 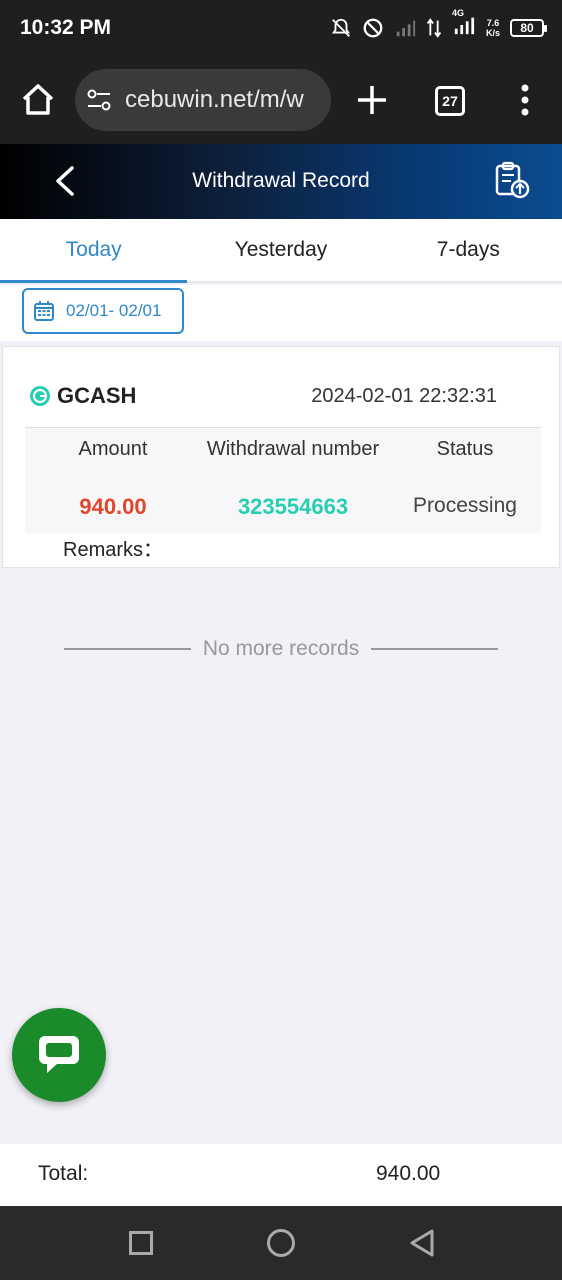 What do you see at coordinates (113, 506) in the screenshot?
I see `amount-value: 940.00` at bounding box center [113, 506].